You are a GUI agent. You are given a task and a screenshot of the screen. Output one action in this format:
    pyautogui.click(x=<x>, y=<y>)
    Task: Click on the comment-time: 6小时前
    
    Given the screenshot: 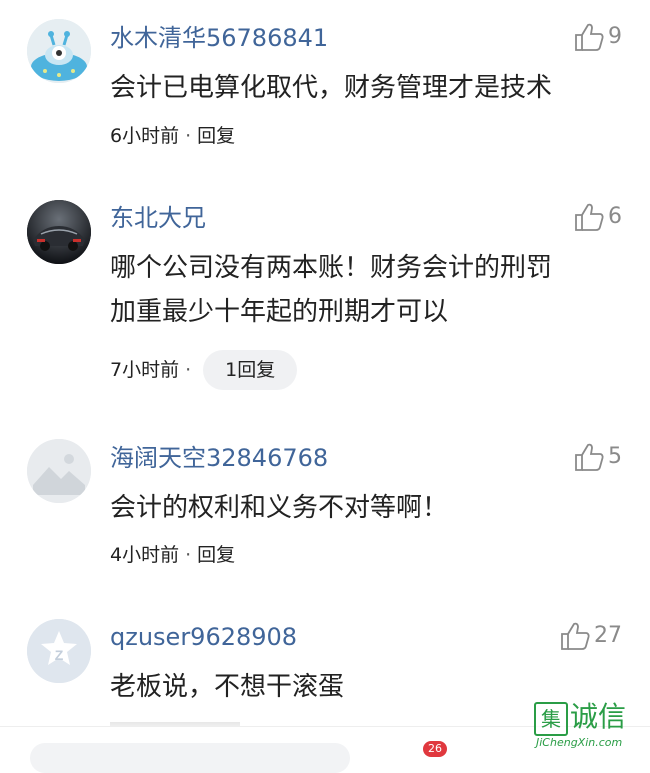 What is the action you would take?
    pyautogui.click(x=145, y=136)
    